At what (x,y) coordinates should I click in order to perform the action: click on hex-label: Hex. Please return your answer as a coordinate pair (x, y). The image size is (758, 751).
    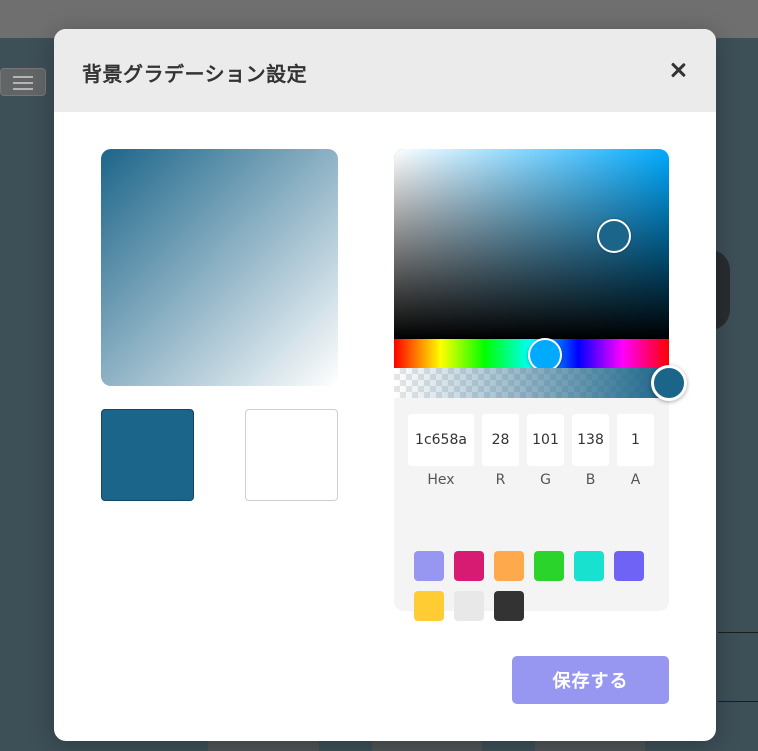
    Looking at the image, I should click on (441, 480).